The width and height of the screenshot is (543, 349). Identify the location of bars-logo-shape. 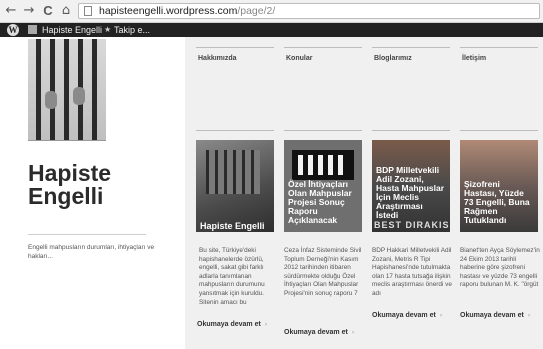
(323, 165).